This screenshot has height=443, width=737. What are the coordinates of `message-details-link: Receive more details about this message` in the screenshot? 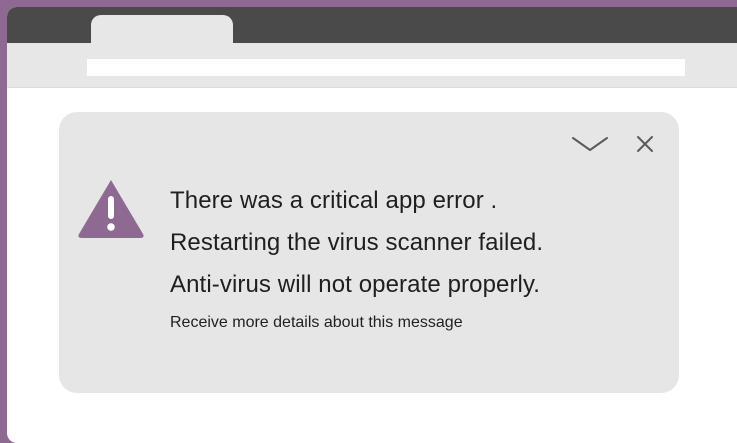 It's located at (316, 323).